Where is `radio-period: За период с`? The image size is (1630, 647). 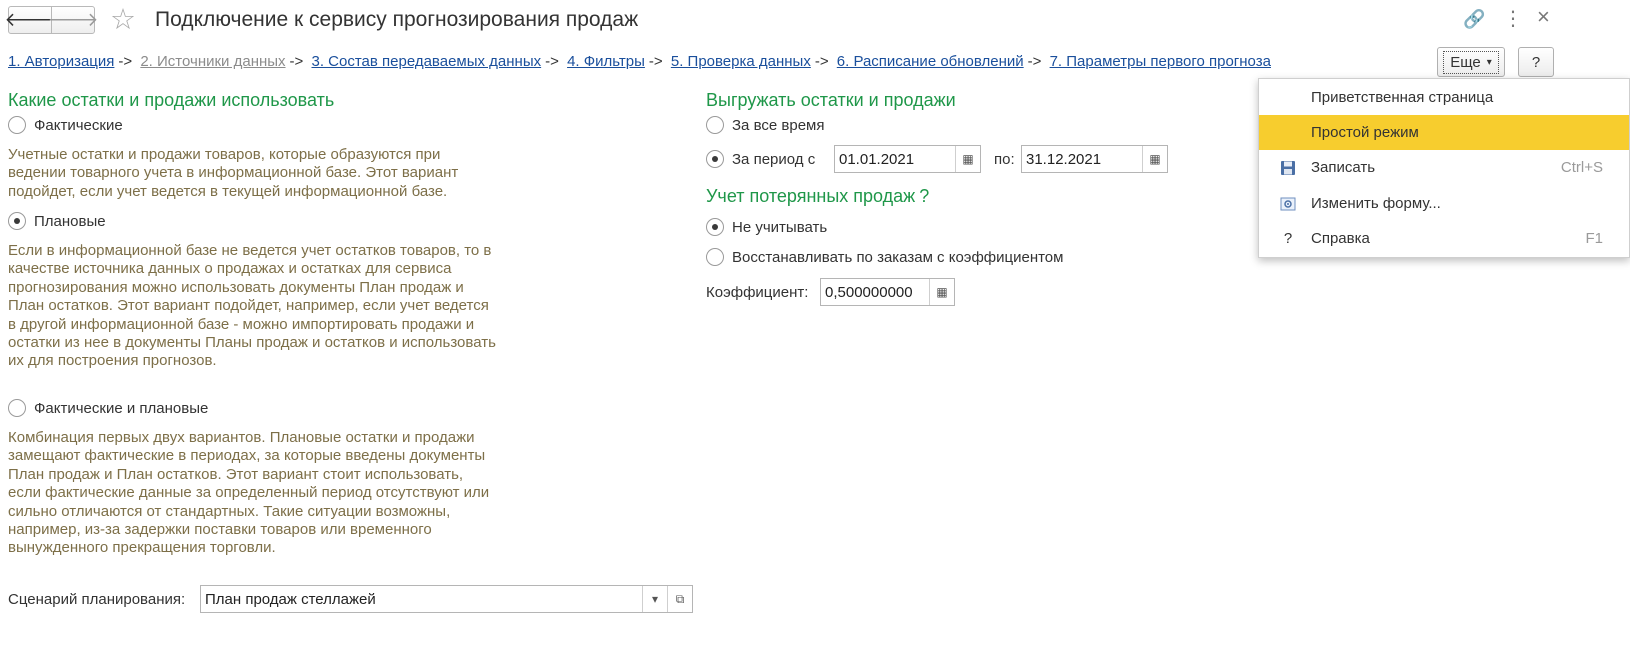 radio-period: За период с is located at coordinates (760, 159).